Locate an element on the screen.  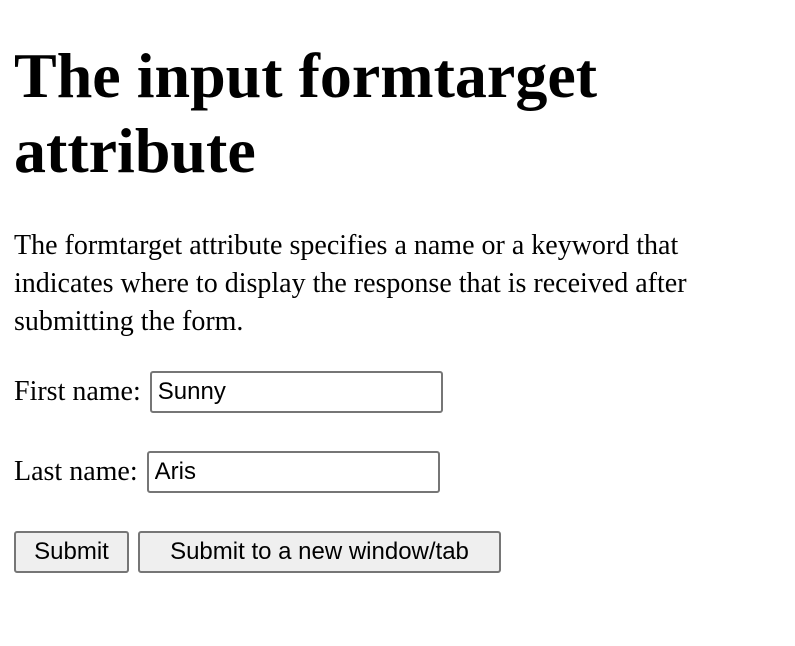
last-name-input is located at coordinates (293, 472).